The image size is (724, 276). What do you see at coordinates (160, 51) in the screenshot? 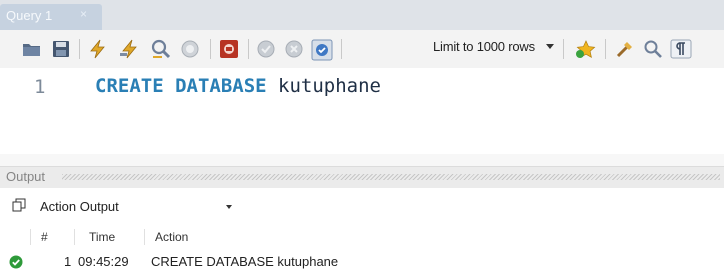
I see `explain-icon` at bounding box center [160, 51].